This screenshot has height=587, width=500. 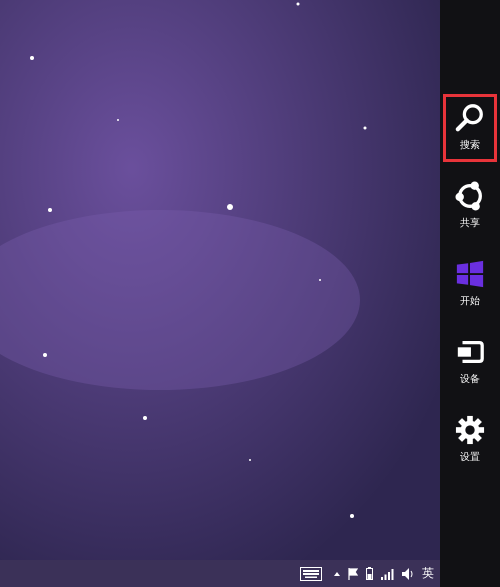 What do you see at coordinates (387, 574) in the screenshot?
I see `signal-icon` at bounding box center [387, 574].